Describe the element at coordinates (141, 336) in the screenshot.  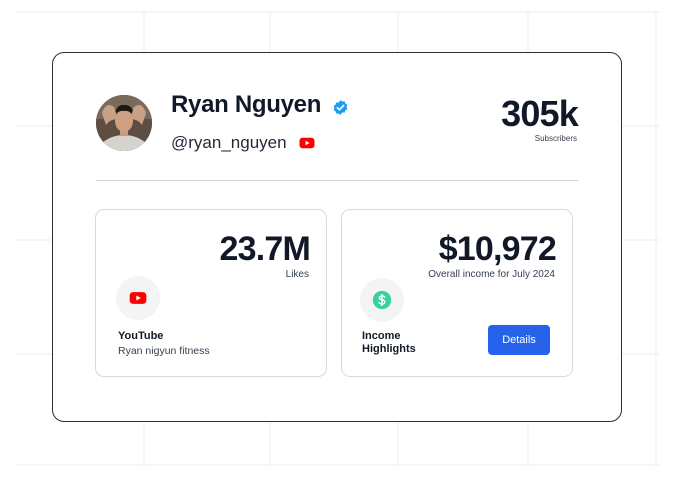
I see `platform-name: YouTube` at that location.